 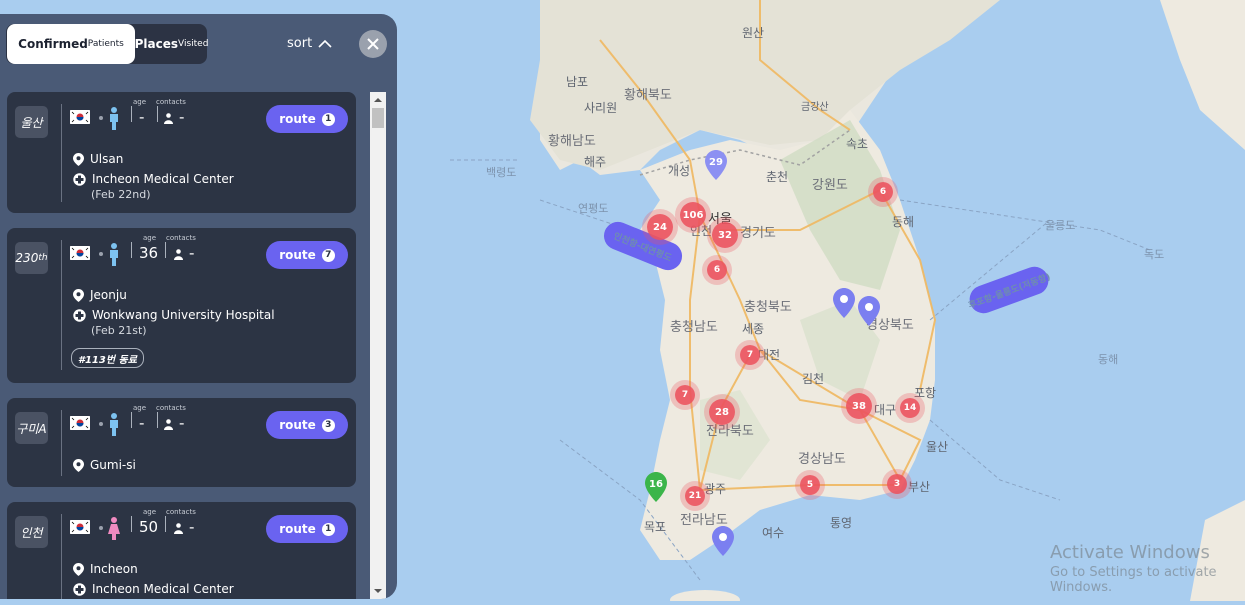 What do you see at coordinates (98, 159) in the screenshot?
I see `location-row: Ulsan` at bounding box center [98, 159].